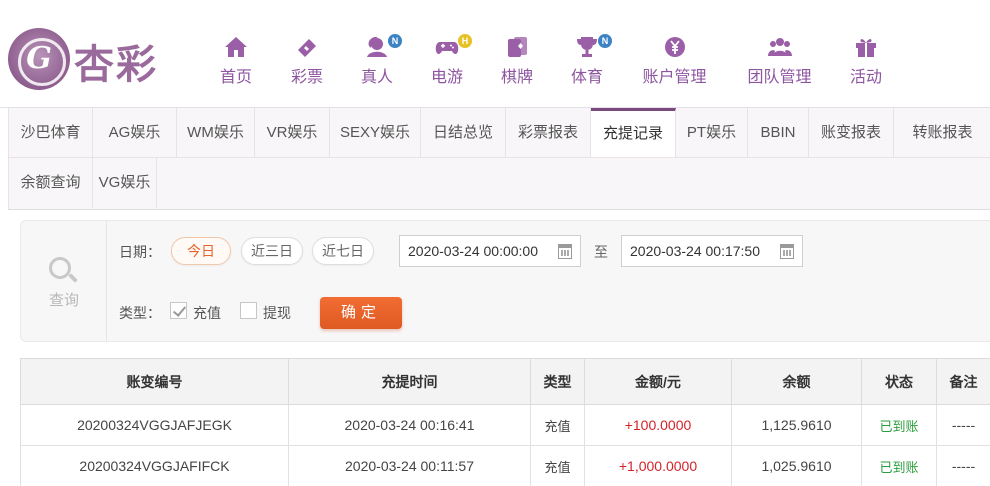  I want to click on tab-saba-sports: 沙巴体育, so click(51, 133).